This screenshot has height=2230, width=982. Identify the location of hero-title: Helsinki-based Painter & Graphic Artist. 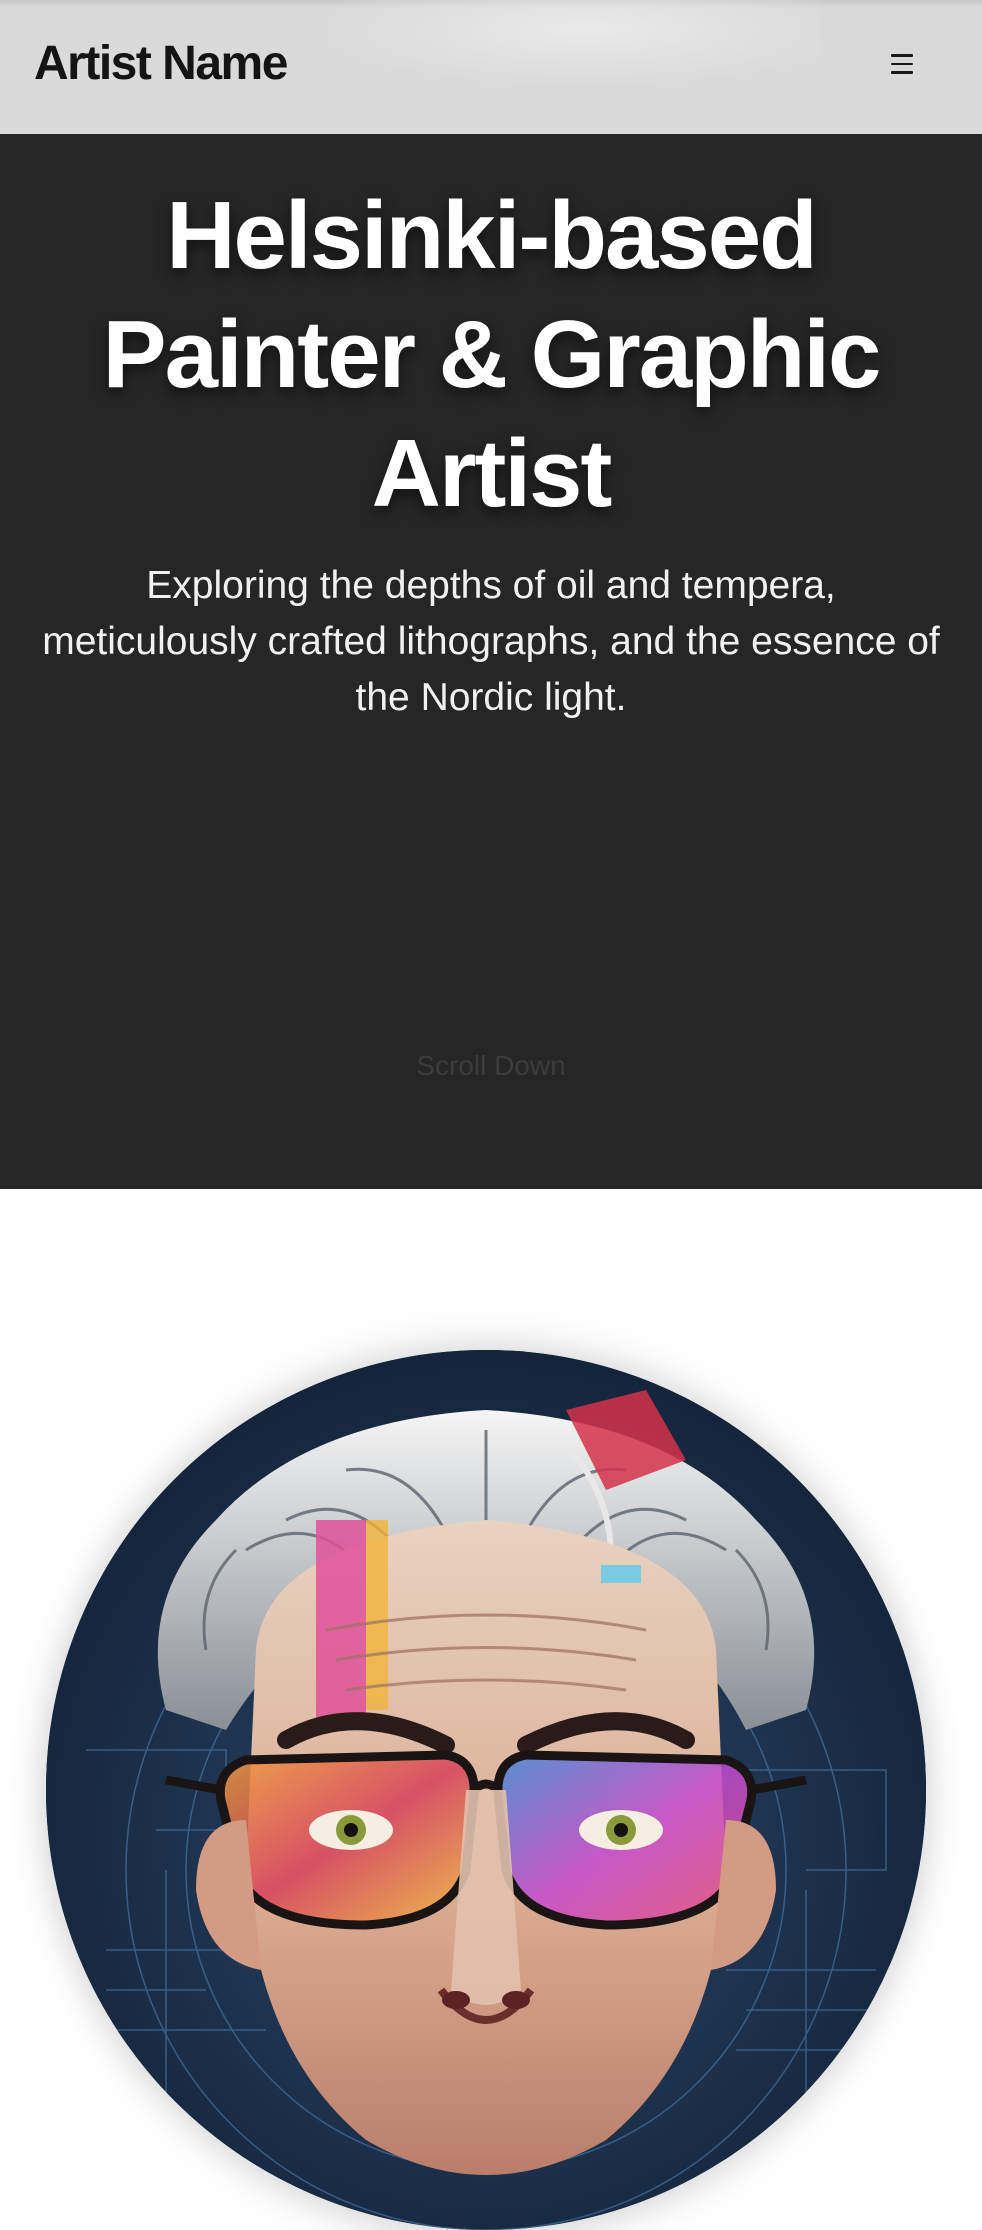
(492, 354).